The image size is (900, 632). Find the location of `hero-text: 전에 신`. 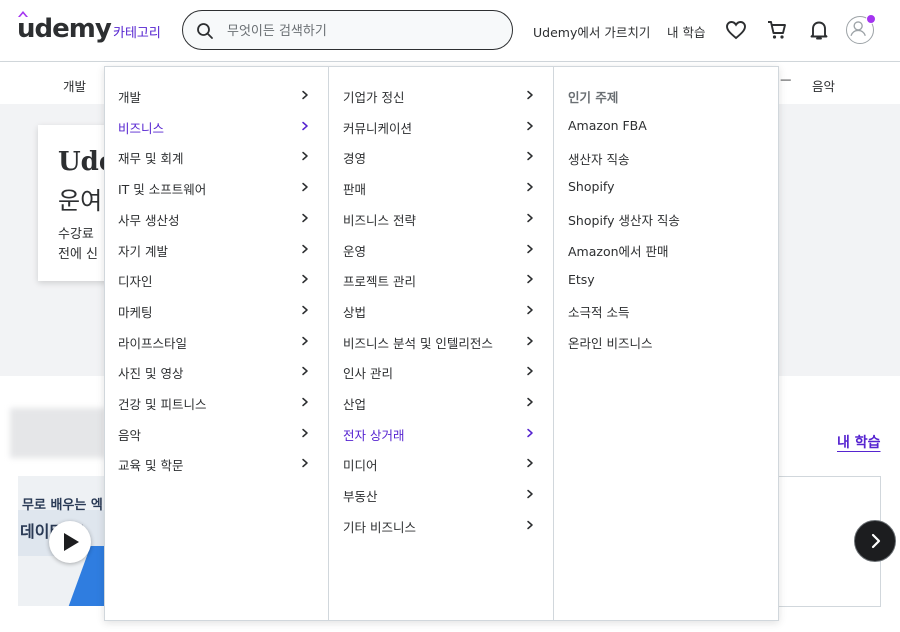

hero-text: 전에 신 is located at coordinates (78, 254).